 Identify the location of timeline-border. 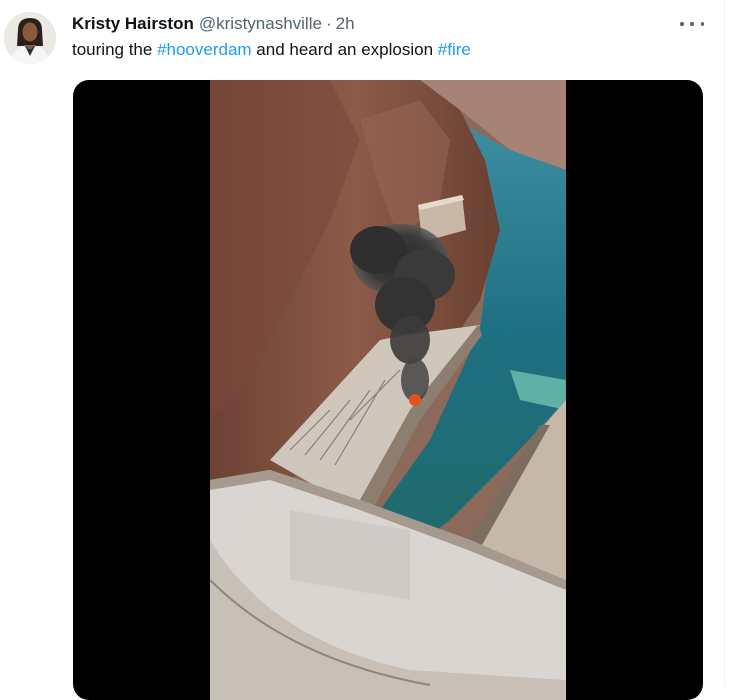
(724, 343).